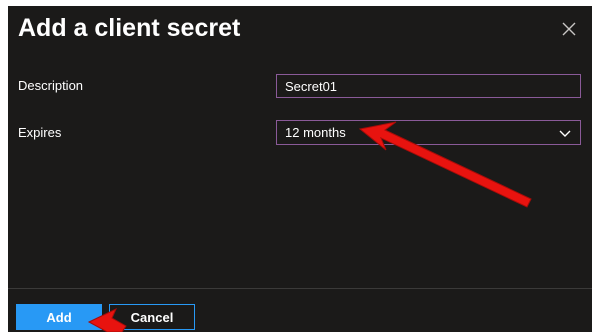  I want to click on close-icon, so click(569, 29).